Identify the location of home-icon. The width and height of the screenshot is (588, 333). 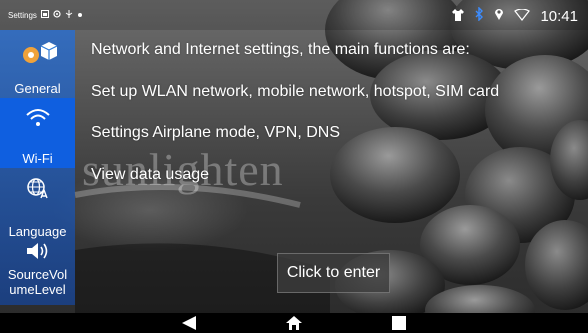
(294, 324).